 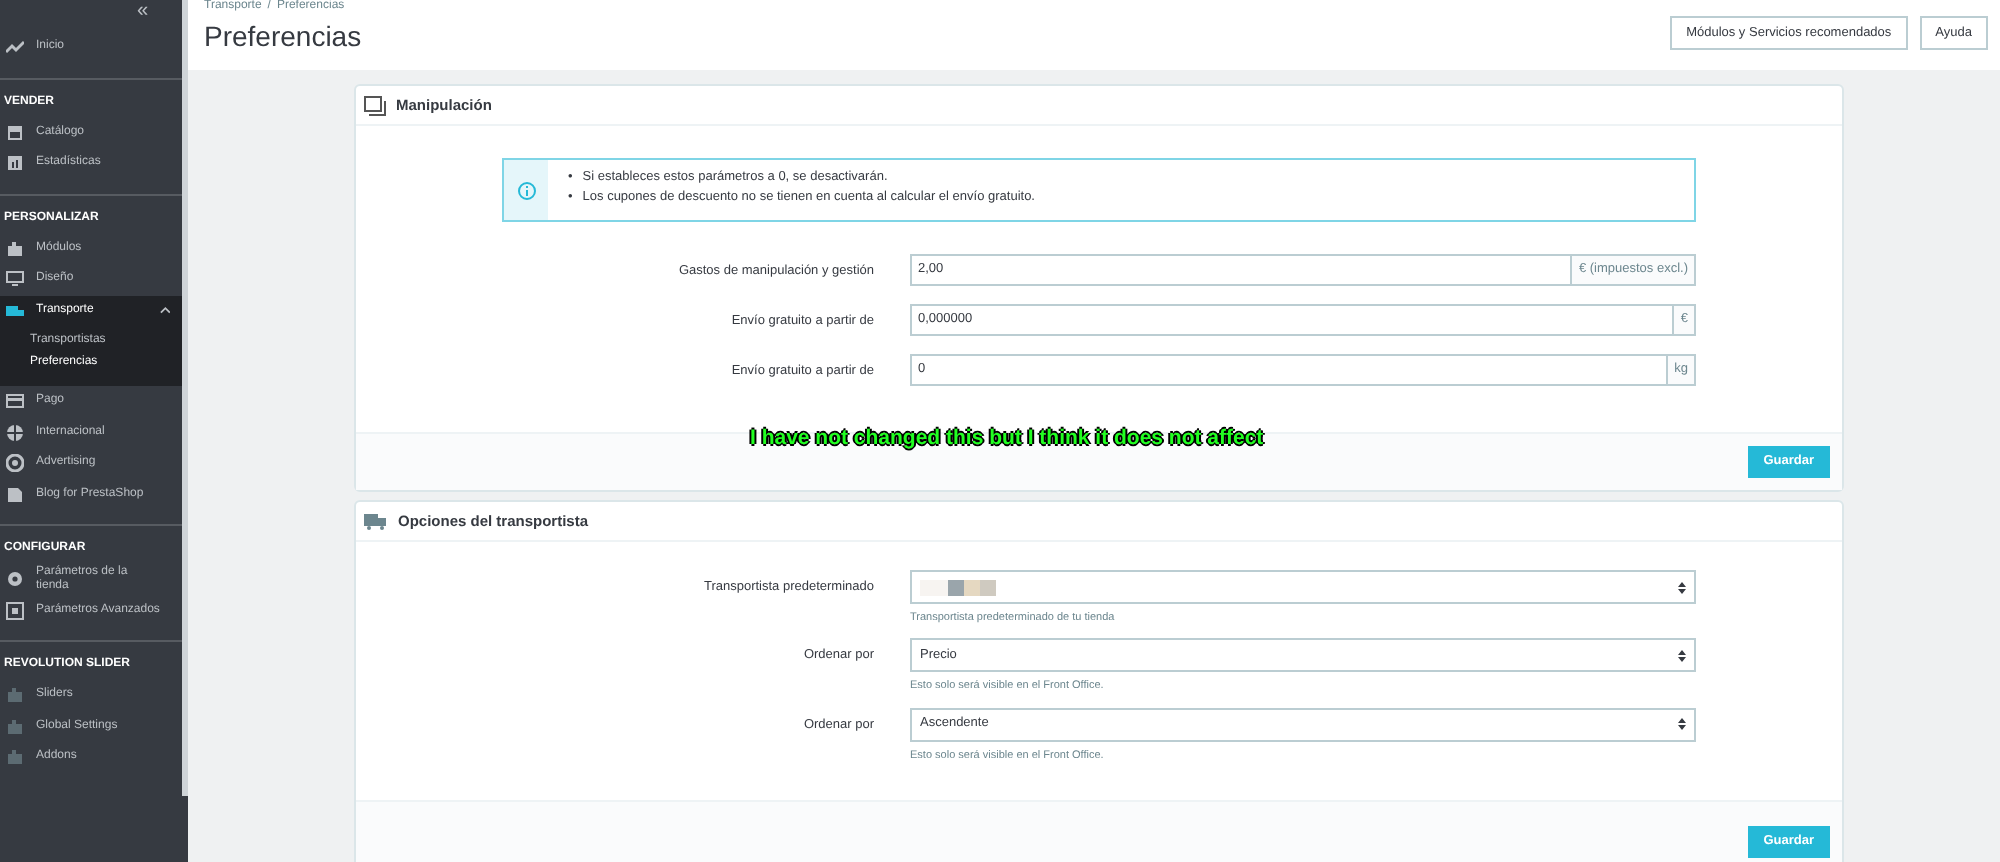 What do you see at coordinates (283, 36) in the screenshot?
I see `page-title: Preferencias` at bounding box center [283, 36].